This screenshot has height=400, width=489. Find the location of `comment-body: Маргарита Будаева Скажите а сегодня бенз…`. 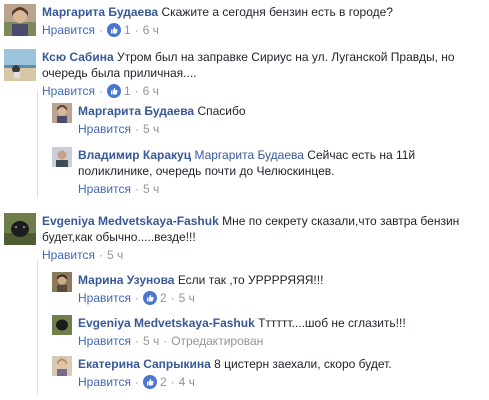

comment-body: Маргарита Будаева Скажите а сегодня бенз… is located at coordinates (217, 21).